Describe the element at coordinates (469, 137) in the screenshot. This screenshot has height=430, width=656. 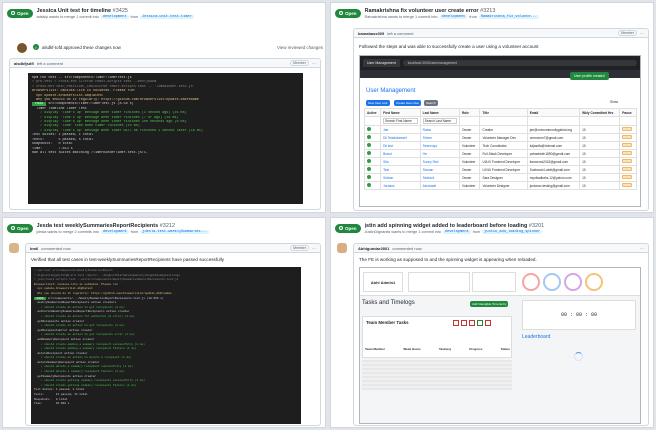
I see `table-cell: Owner` at that location.